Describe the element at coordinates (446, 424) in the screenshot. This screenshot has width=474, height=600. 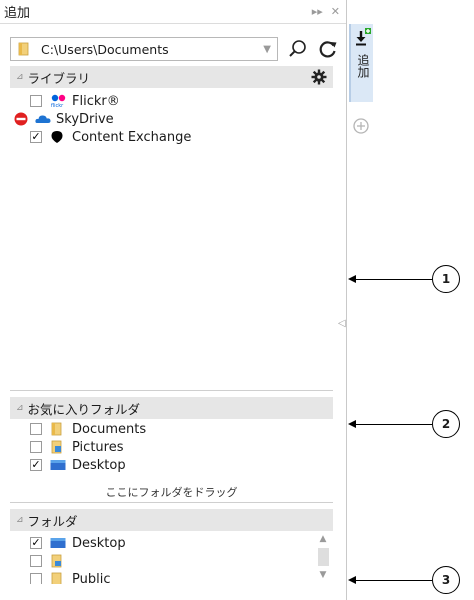
I see `callout-2: 2` at that location.